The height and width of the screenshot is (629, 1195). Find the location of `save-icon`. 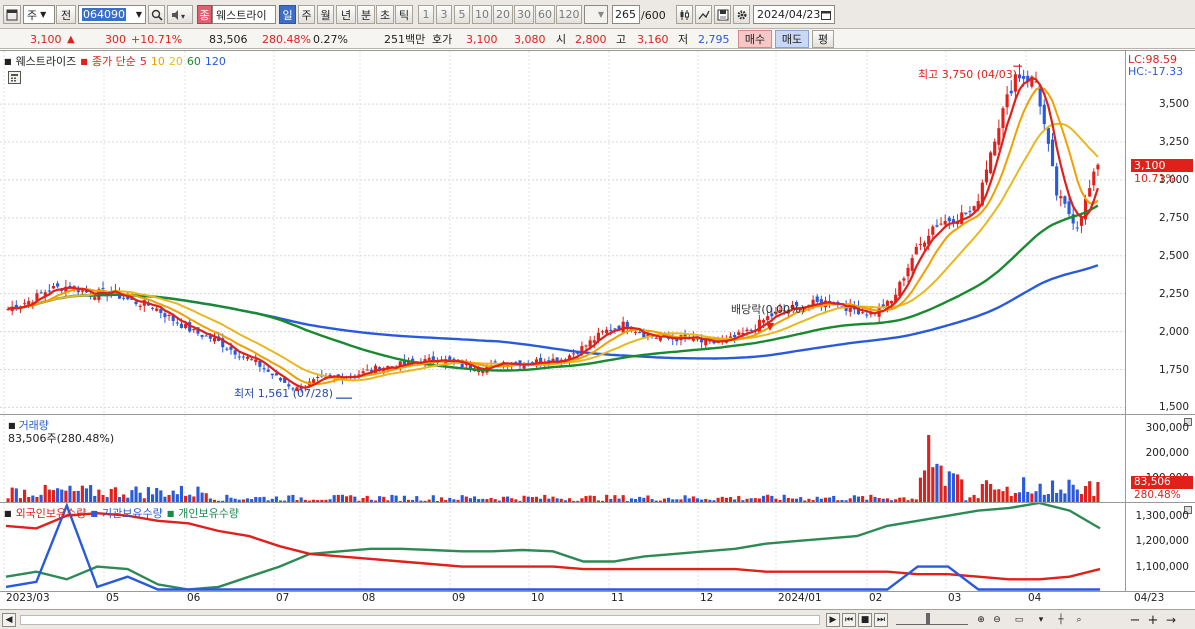

save-icon is located at coordinates (722, 14).